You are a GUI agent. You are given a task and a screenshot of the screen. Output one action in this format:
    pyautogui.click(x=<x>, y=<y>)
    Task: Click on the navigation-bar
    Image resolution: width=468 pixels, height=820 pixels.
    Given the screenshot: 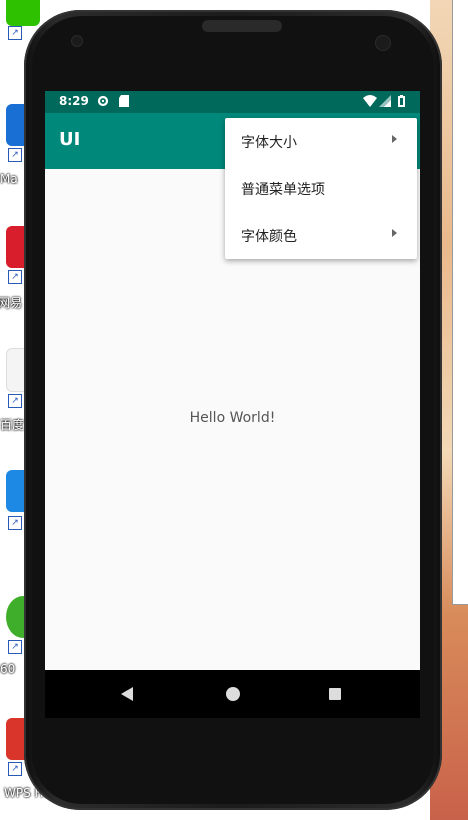 What is the action you would take?
    pyautogui.click(x=232, y=694)
    